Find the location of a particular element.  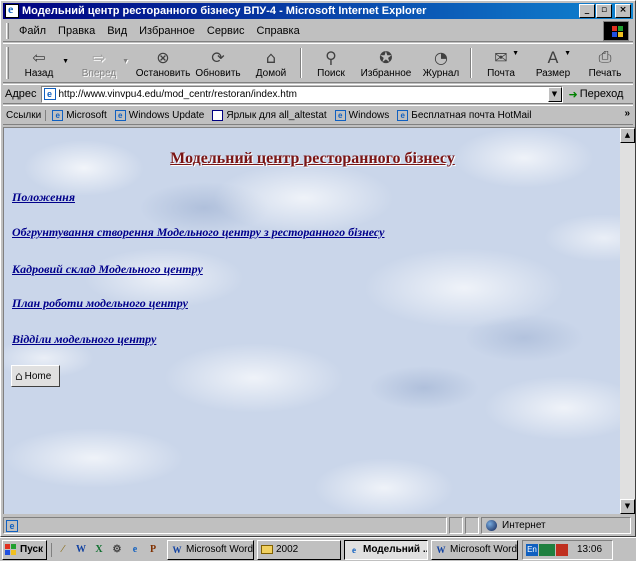

font-size-button: A Размер ▼ is located at coordinates (553, 63).